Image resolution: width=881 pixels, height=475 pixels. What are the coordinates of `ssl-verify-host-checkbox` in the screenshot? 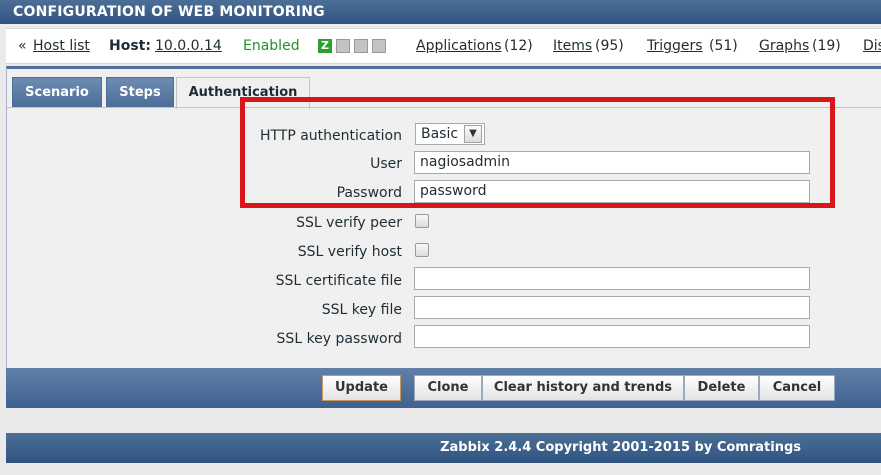 It's located at (422, 250).